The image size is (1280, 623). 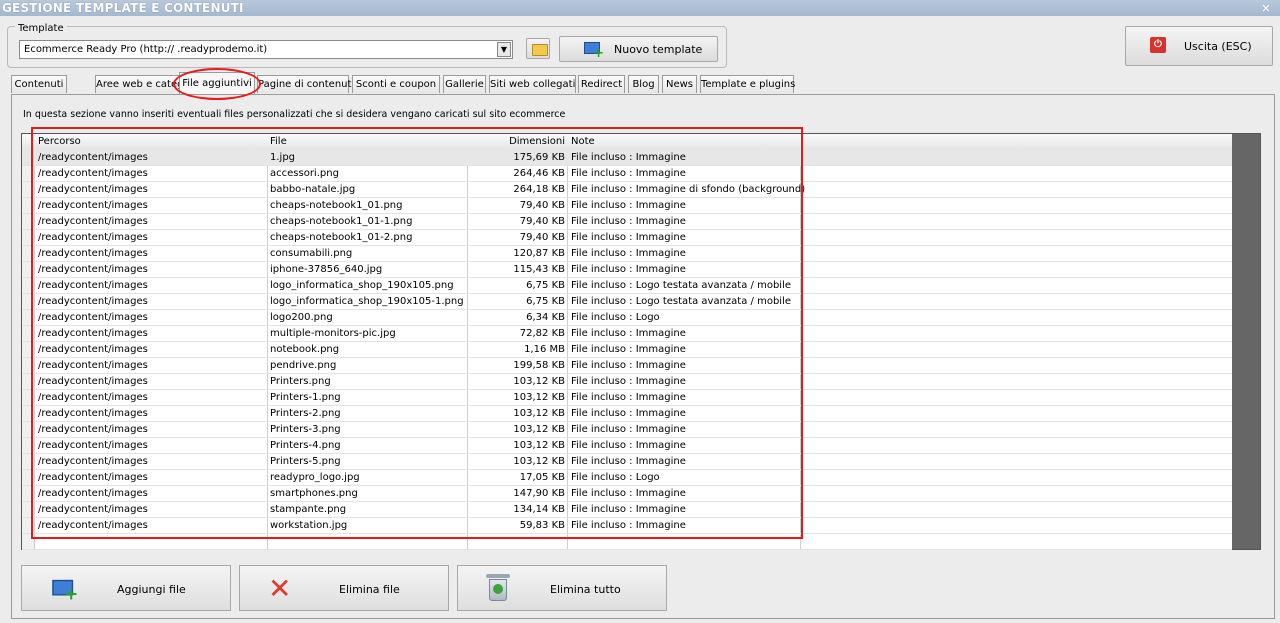 What do you see at coordinates (126, 588) in the screenshot?
I see `add-file-button: + Aggiungi file` at bounding box center [126, 588].